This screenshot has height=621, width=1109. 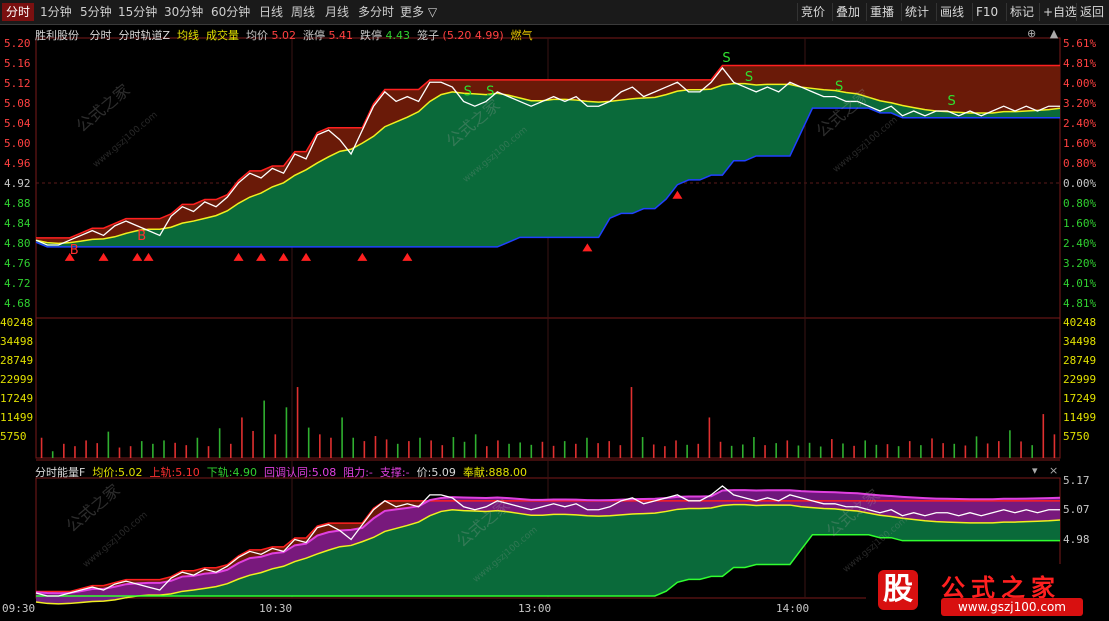 What do you see at coordinates (141, 236) in the screenshot?
I see `buy-signal: B` at bounding box center [141, 236].